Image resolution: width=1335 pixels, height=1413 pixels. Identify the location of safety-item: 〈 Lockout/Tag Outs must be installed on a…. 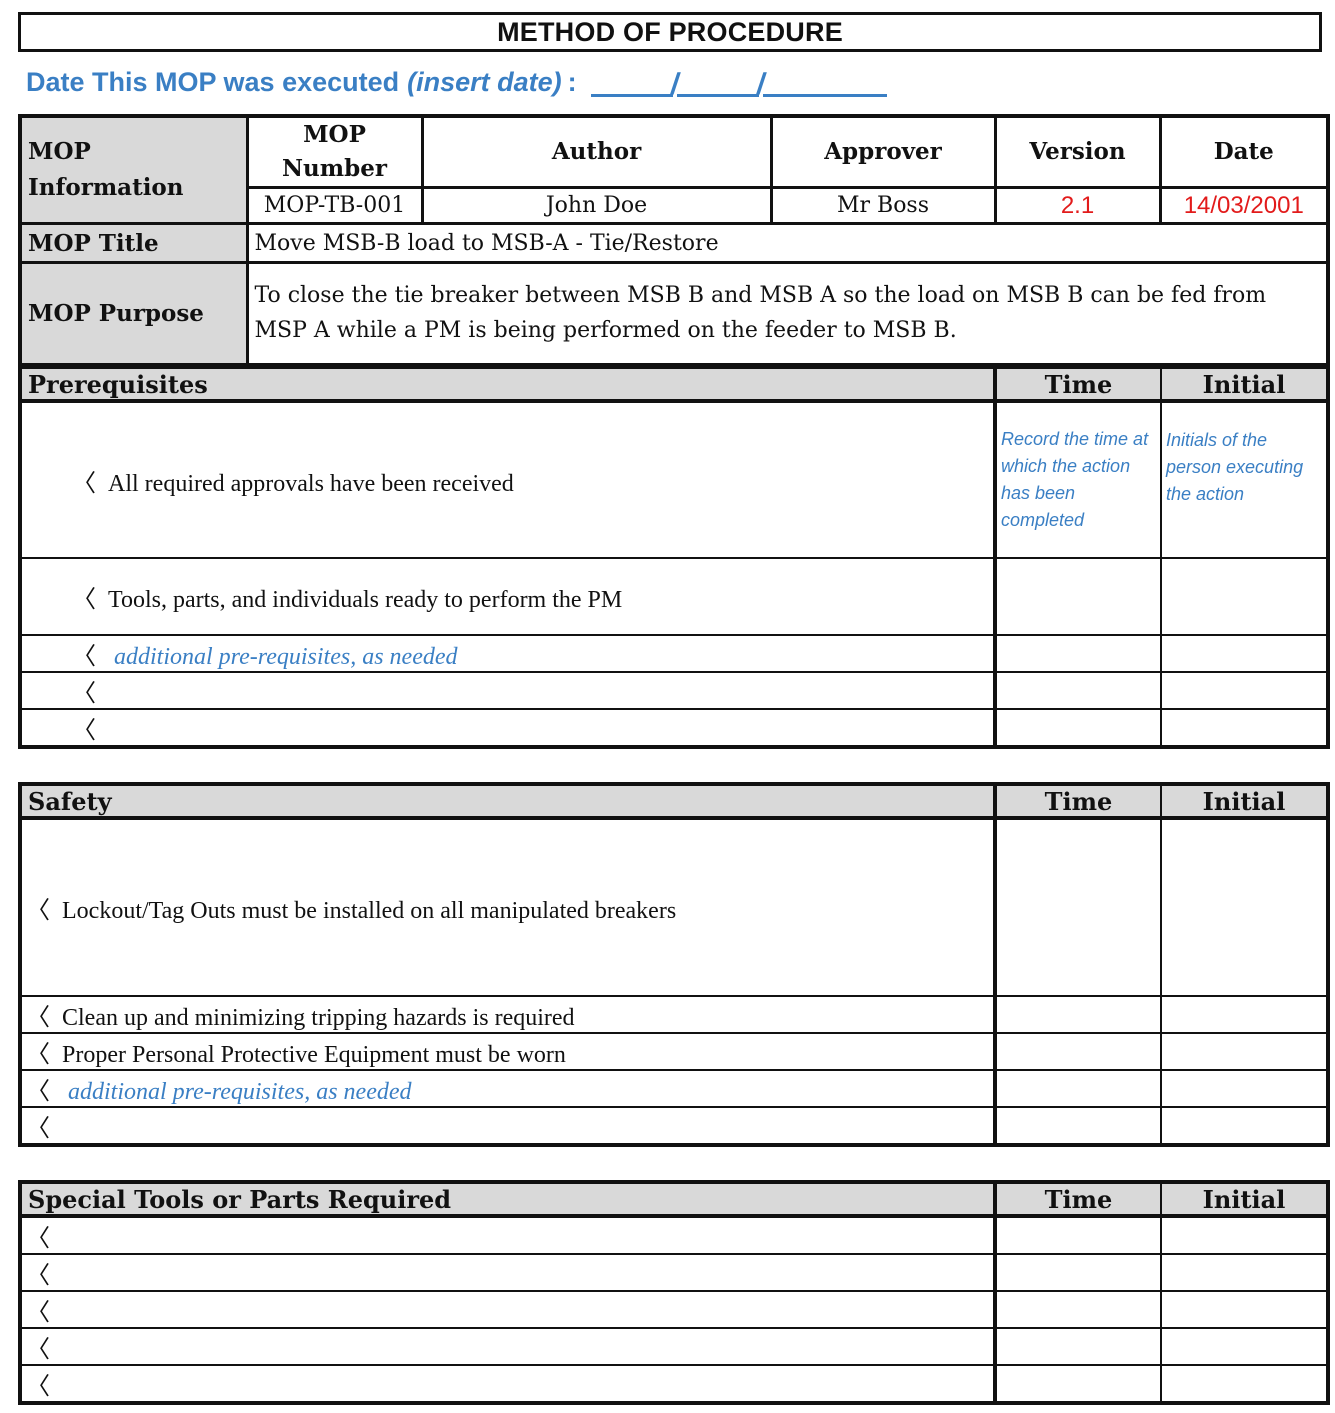
(507, 907).